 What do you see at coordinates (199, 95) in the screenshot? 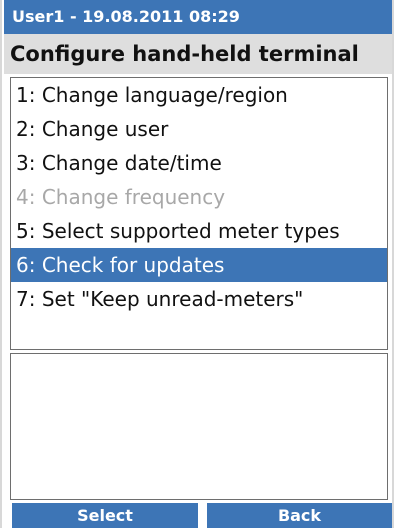
I see `menu-item-change-language: 1: Change language/region` at bounding box center [199, 95].